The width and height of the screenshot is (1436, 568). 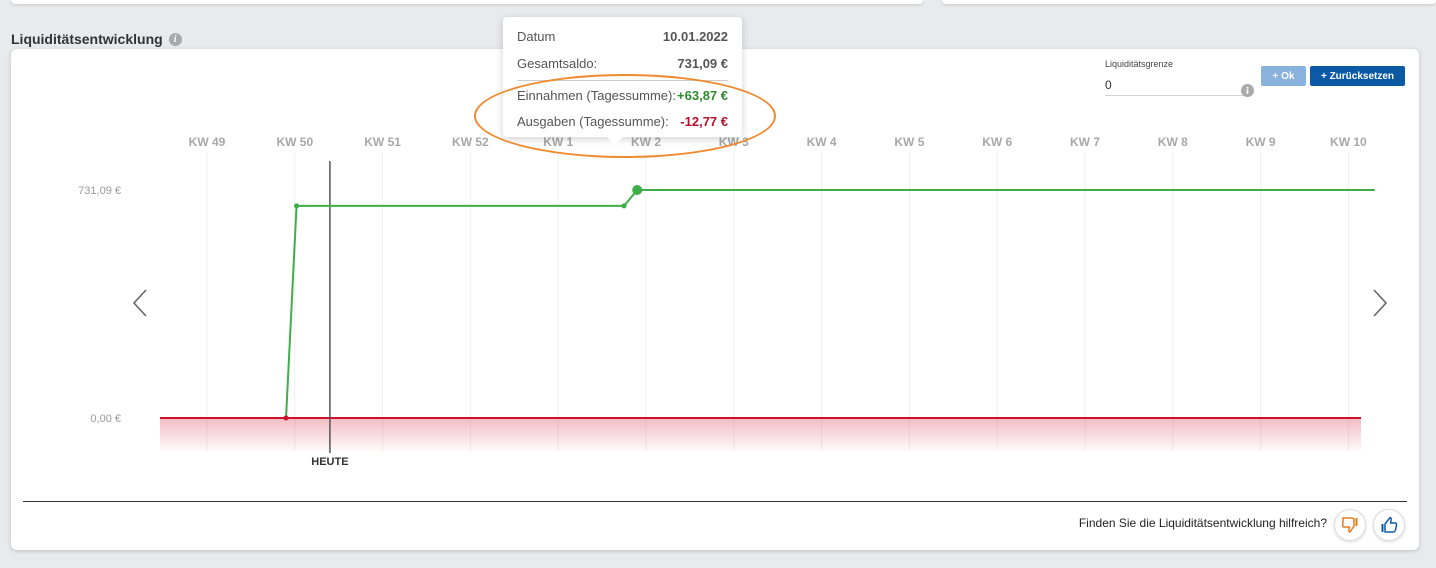 What do you see at coordinates (695, 36) in the screenshot?
I see `tooltip-value: 10.01.2022` at bounding box center [695, 36].